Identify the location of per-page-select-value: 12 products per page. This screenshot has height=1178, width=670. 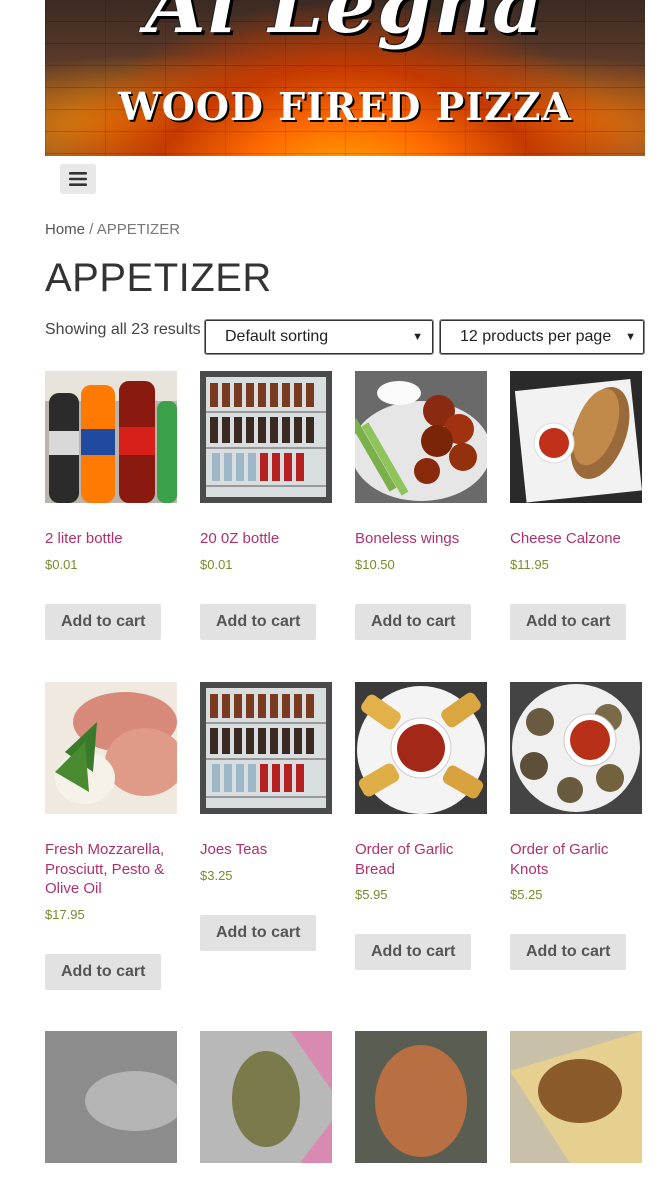
(536, 336).